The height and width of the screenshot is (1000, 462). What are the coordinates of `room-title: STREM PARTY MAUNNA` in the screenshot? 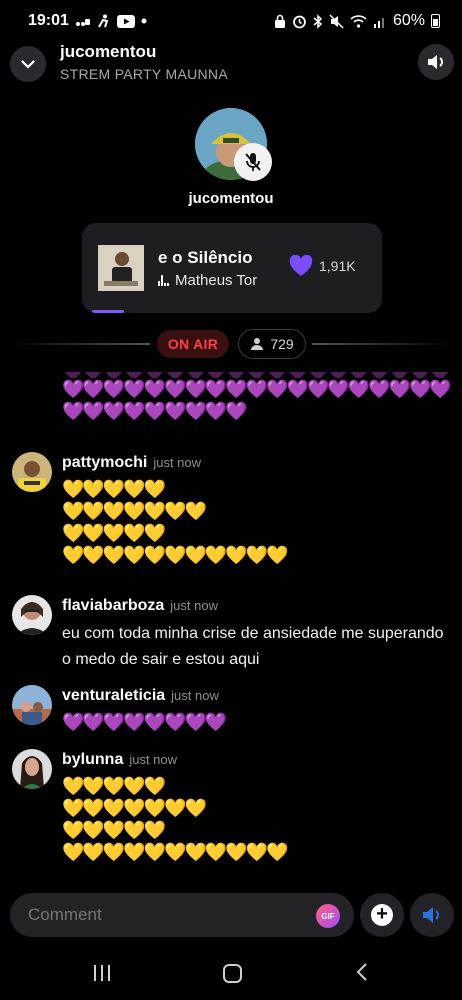 It's located at (144, 74).